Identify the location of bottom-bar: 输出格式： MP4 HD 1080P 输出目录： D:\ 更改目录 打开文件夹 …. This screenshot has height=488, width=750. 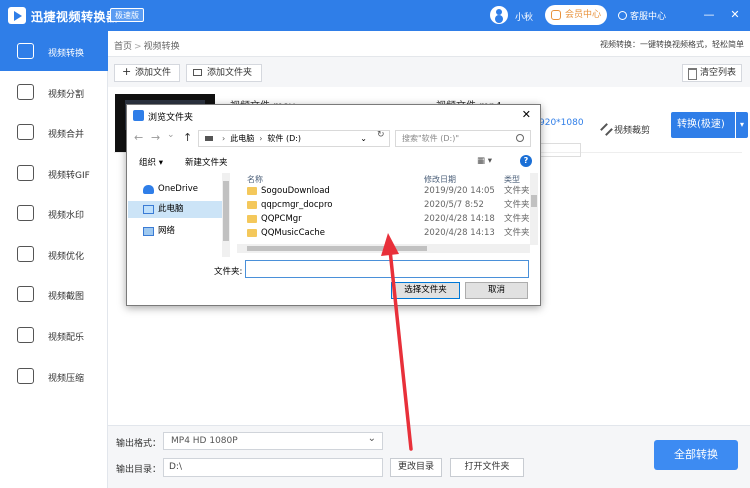
(429, 456).